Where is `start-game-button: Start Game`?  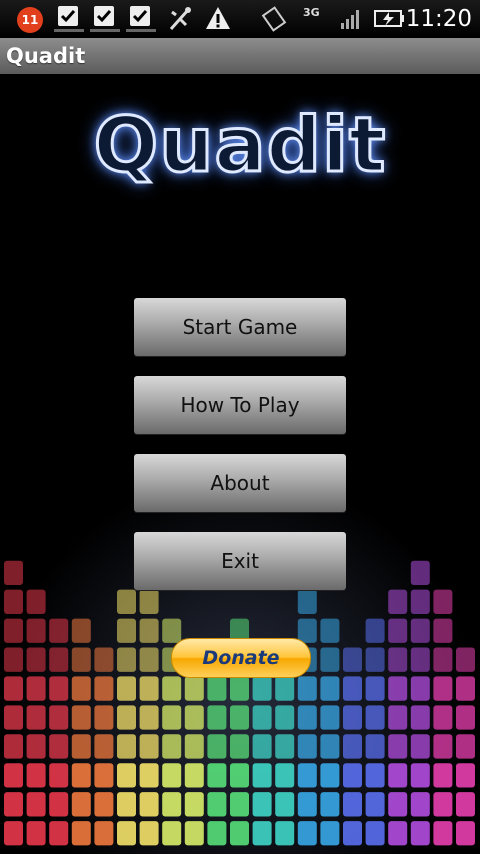 start-game-button: Start Game is located at coordinates (240, 327).